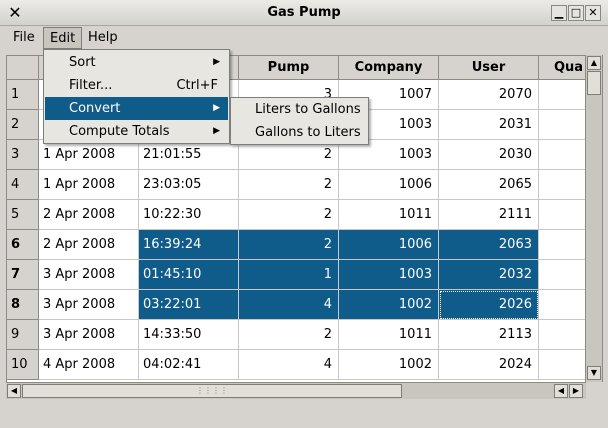 The height and width of the screenshot is (428, 608). Describe the element at coordinates (189, 155) in the screenshot. I see `table-cell-time: 21:01:55` at that location.